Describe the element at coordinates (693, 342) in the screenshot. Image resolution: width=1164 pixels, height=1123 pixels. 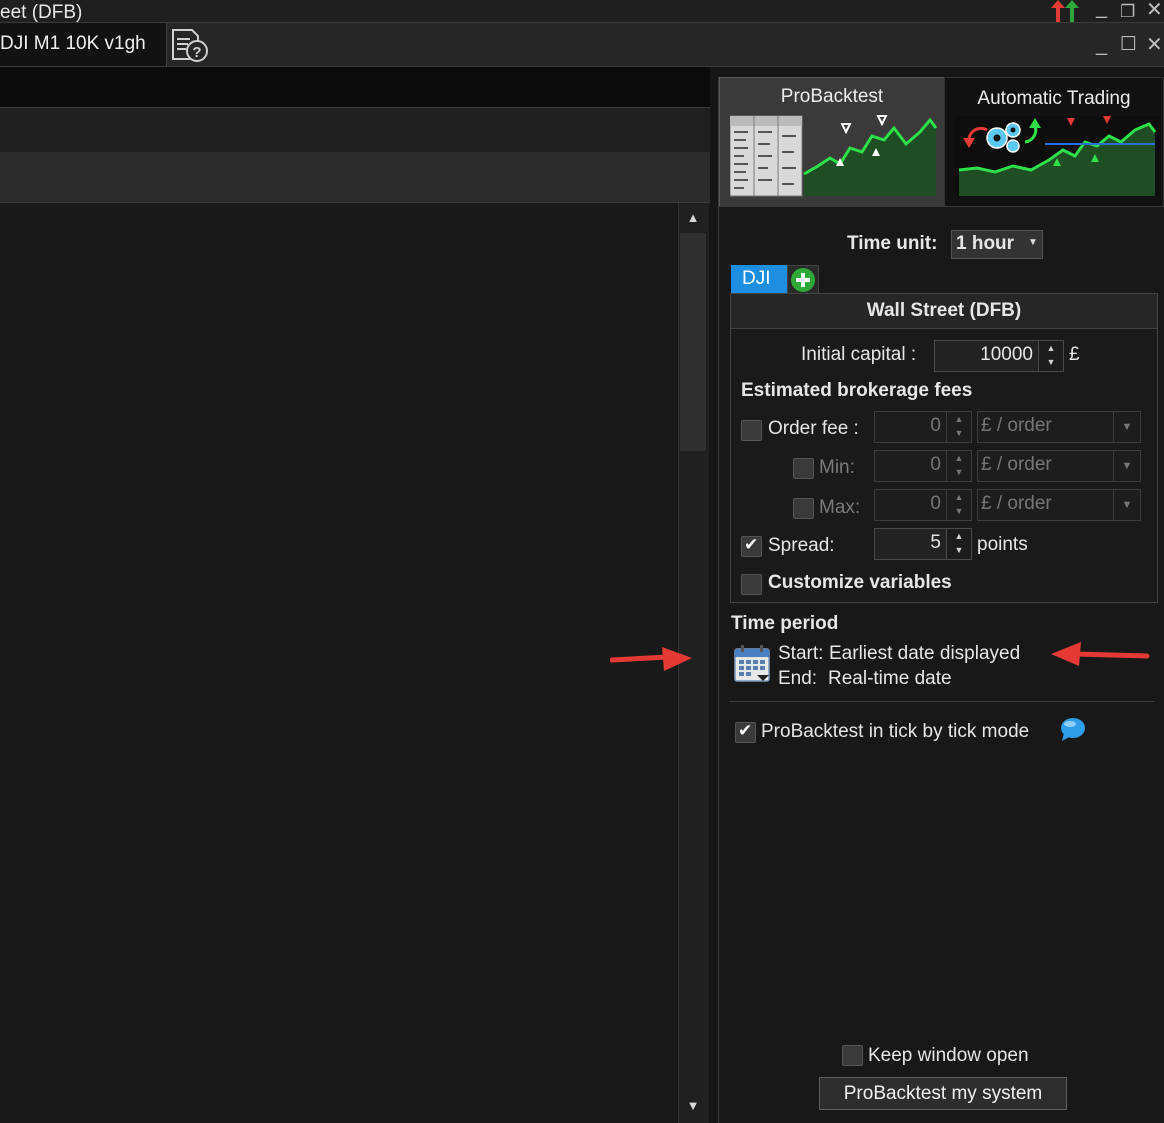
I see `scrollbar-thumb` at that location.